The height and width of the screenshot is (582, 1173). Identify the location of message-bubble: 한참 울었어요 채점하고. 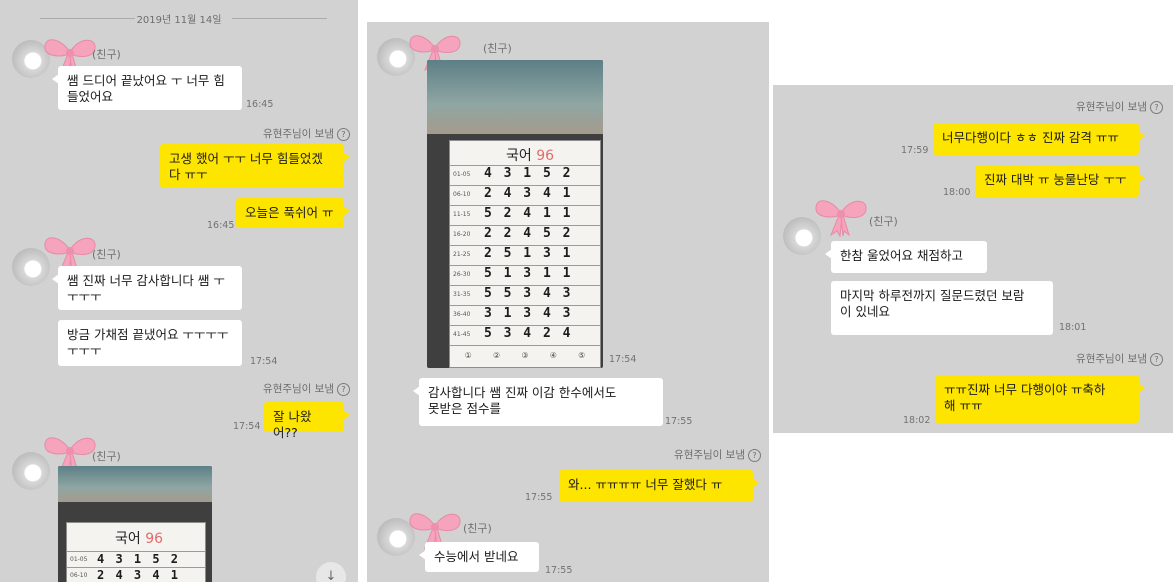
(906, 257).